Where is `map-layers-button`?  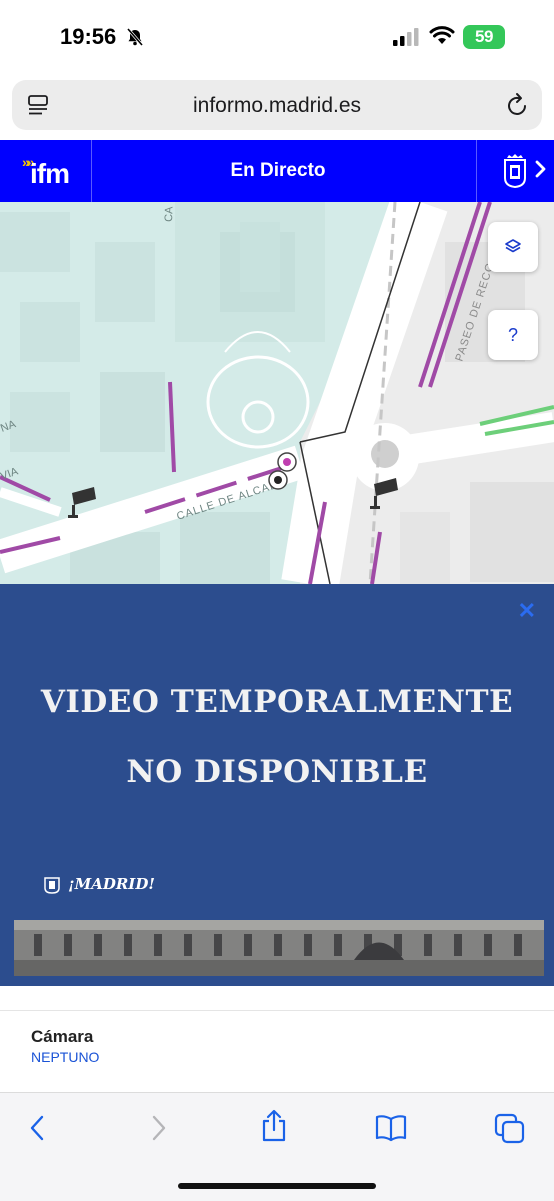 map-layers-button is located at coordinates (513, 247).